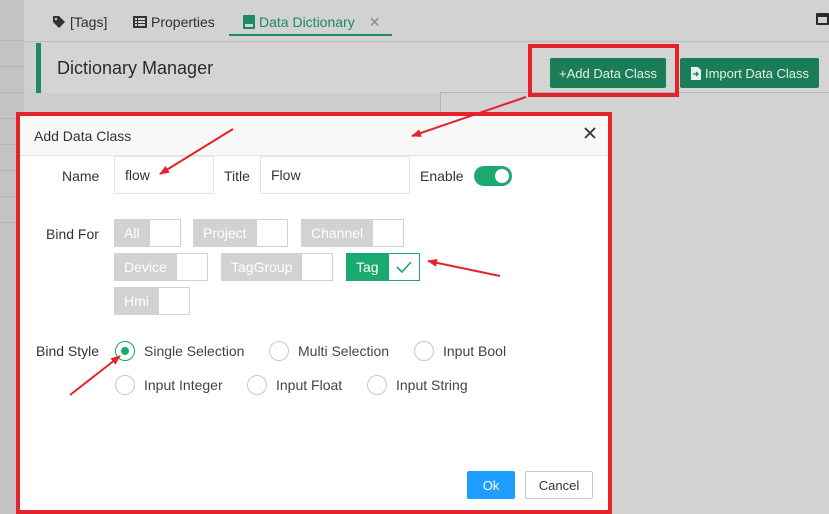 This screenshot has height=514, width=829. What do you see at coordinates (95, 375) in the screenshot?
I see `arrow-to-single-selection` at bounding box center [95, 375].